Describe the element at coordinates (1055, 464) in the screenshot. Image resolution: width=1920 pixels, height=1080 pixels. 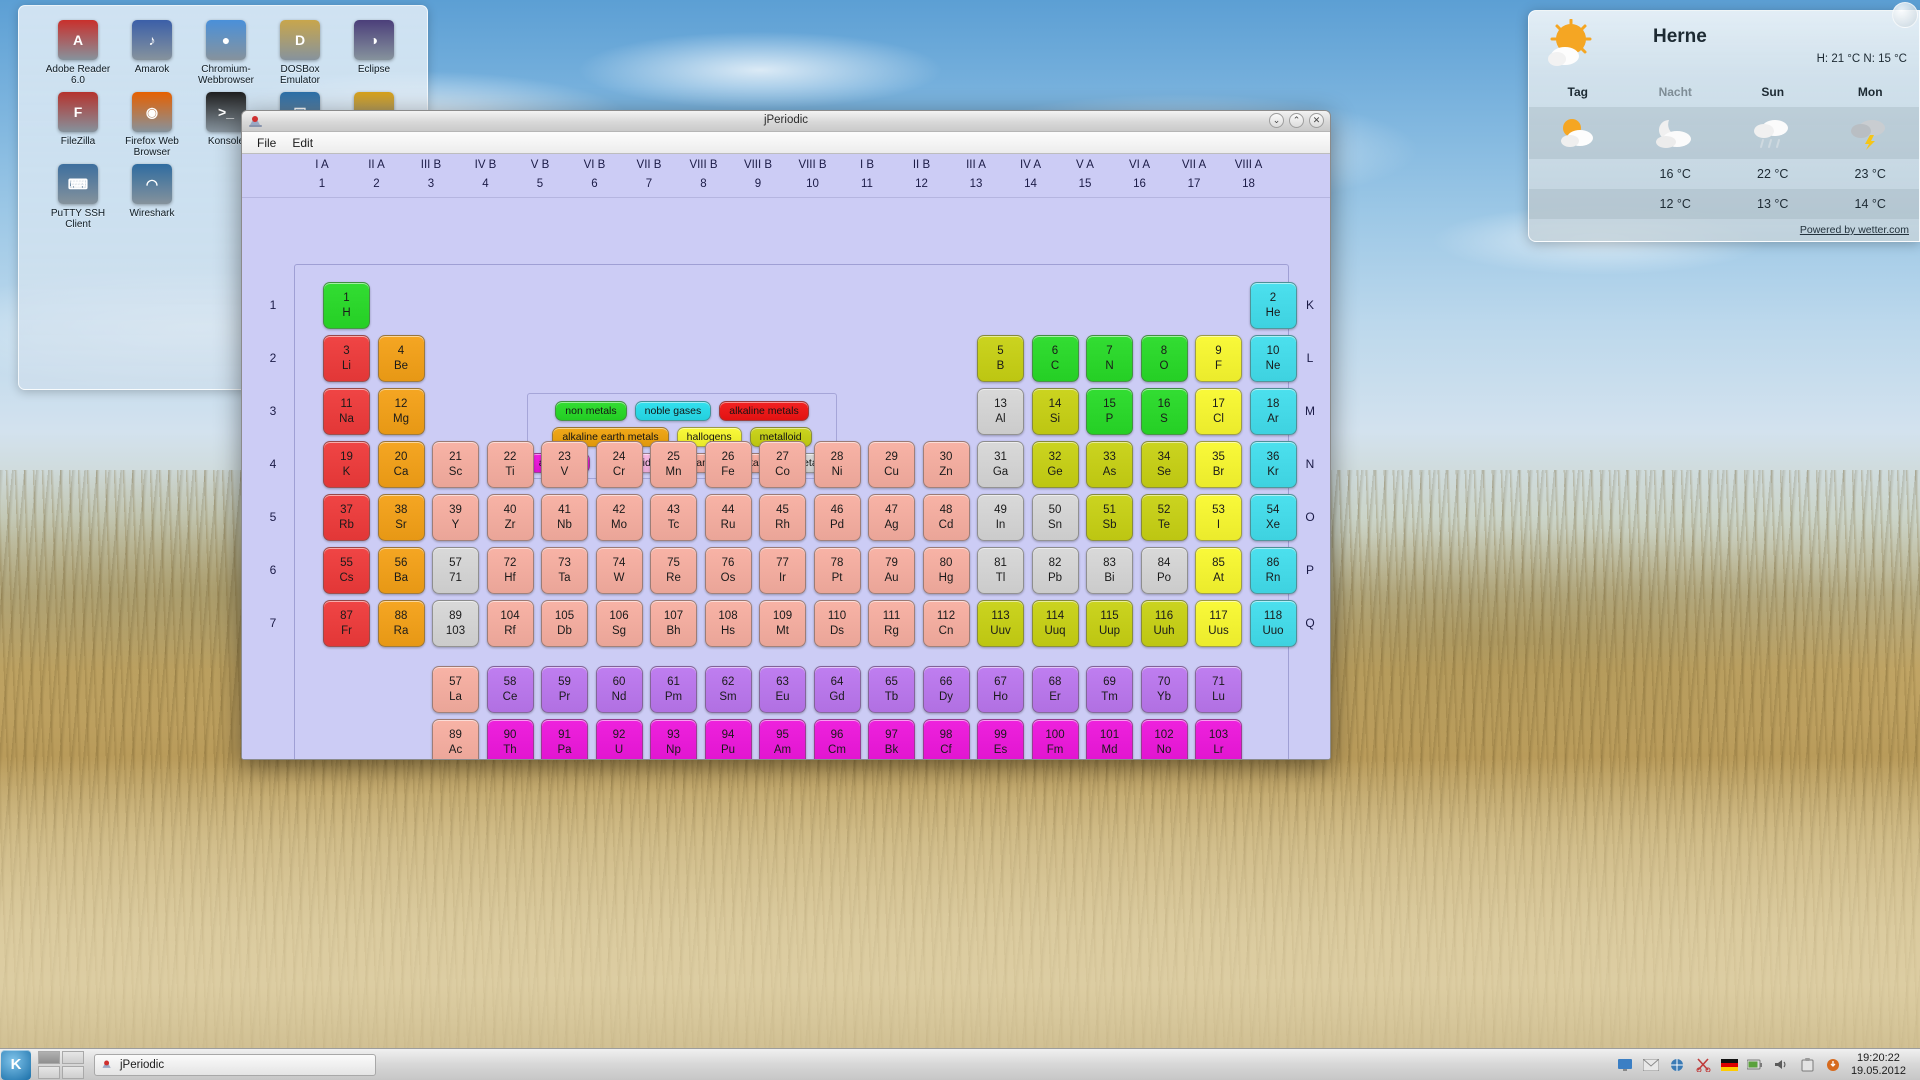
I see `element-cell: 32 Ge` at that location.